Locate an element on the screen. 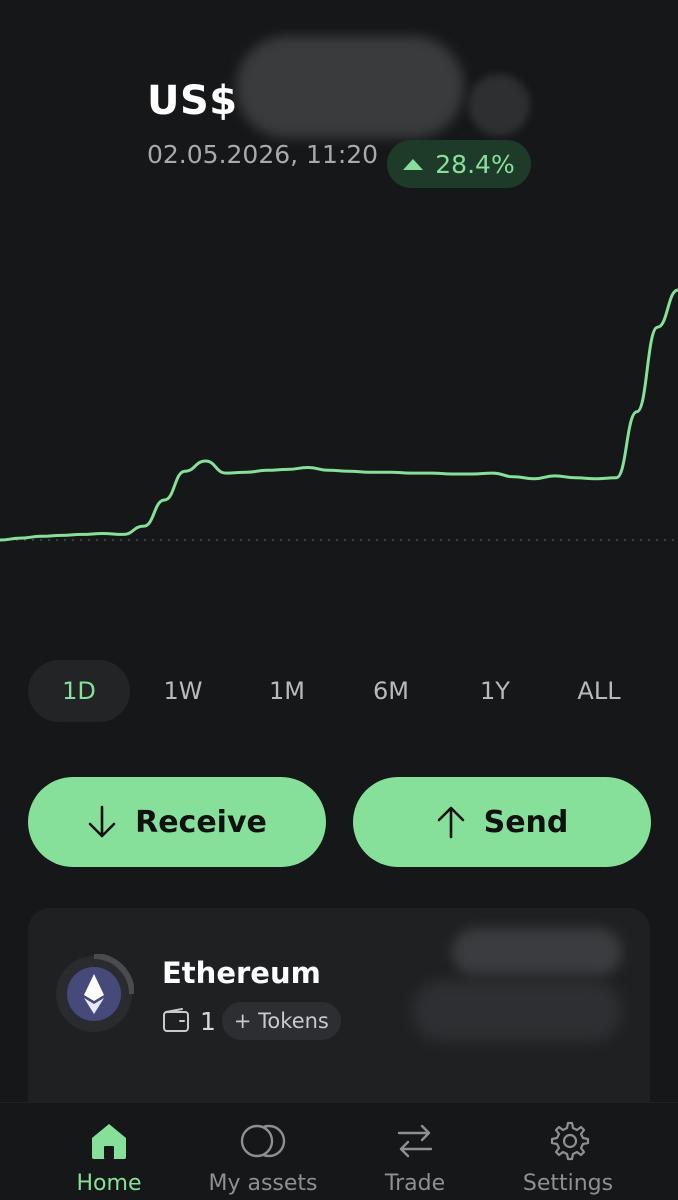  range-label: ALL is located at coordinates (599, 691).